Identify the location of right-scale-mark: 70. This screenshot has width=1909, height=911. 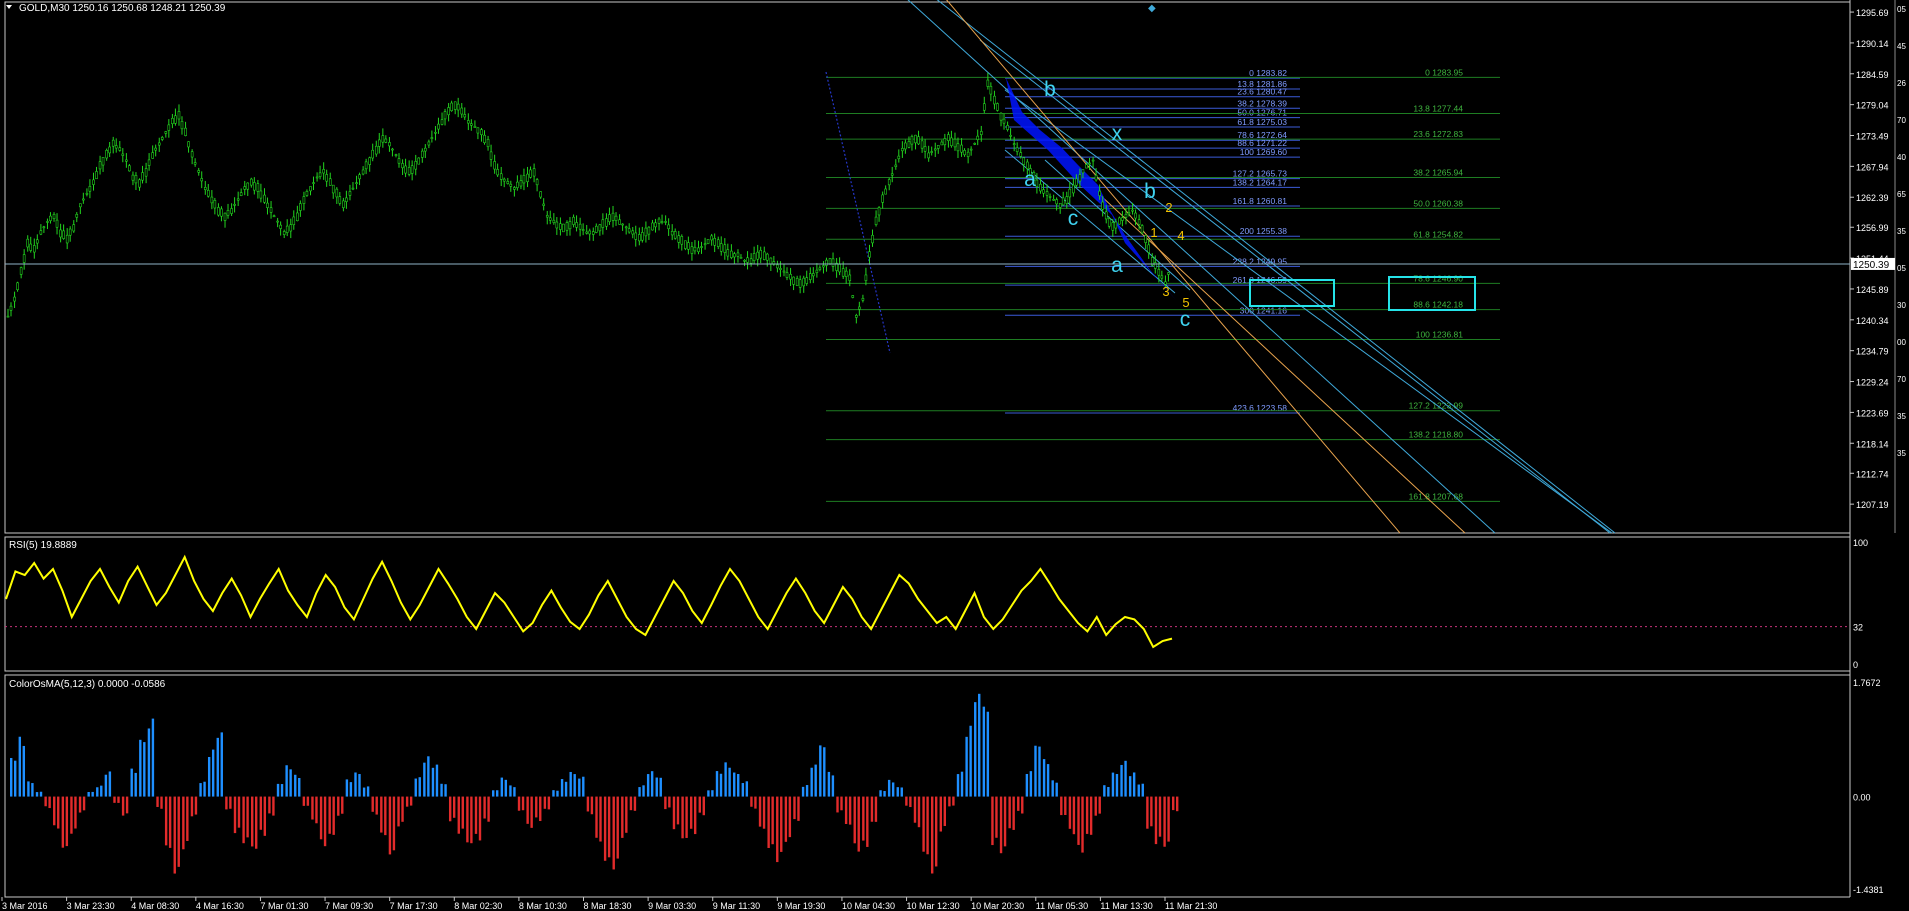
(1901, 120).